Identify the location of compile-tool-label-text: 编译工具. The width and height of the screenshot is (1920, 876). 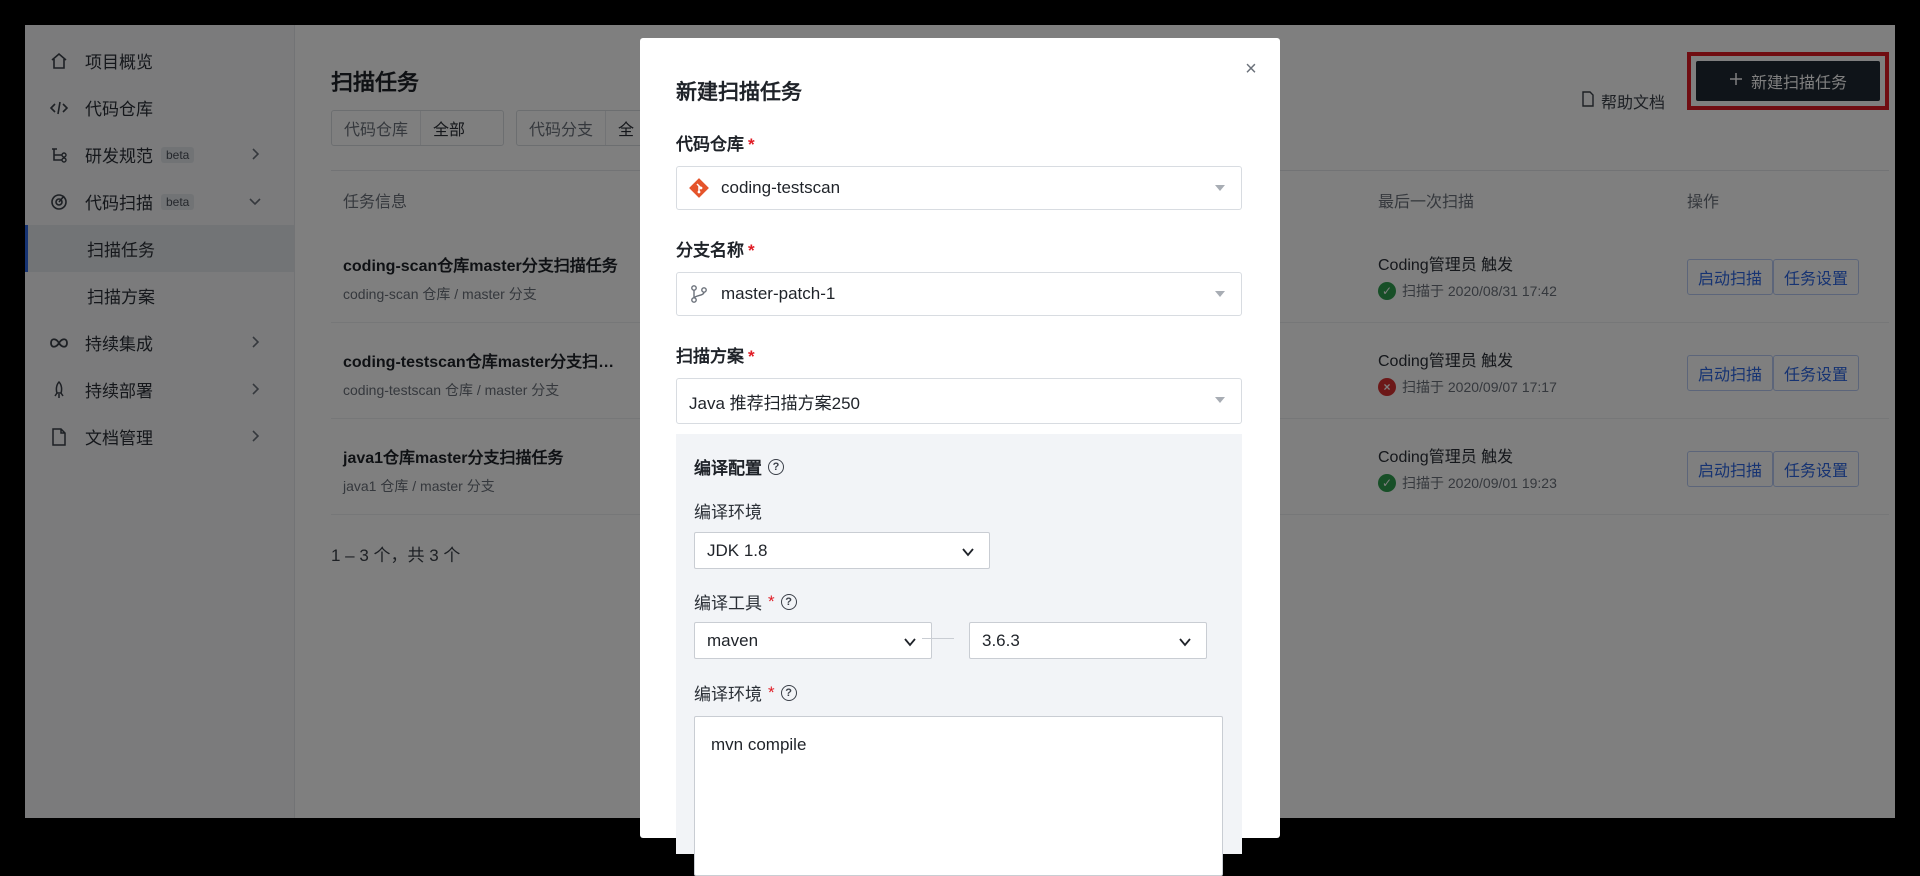
(728, 603).